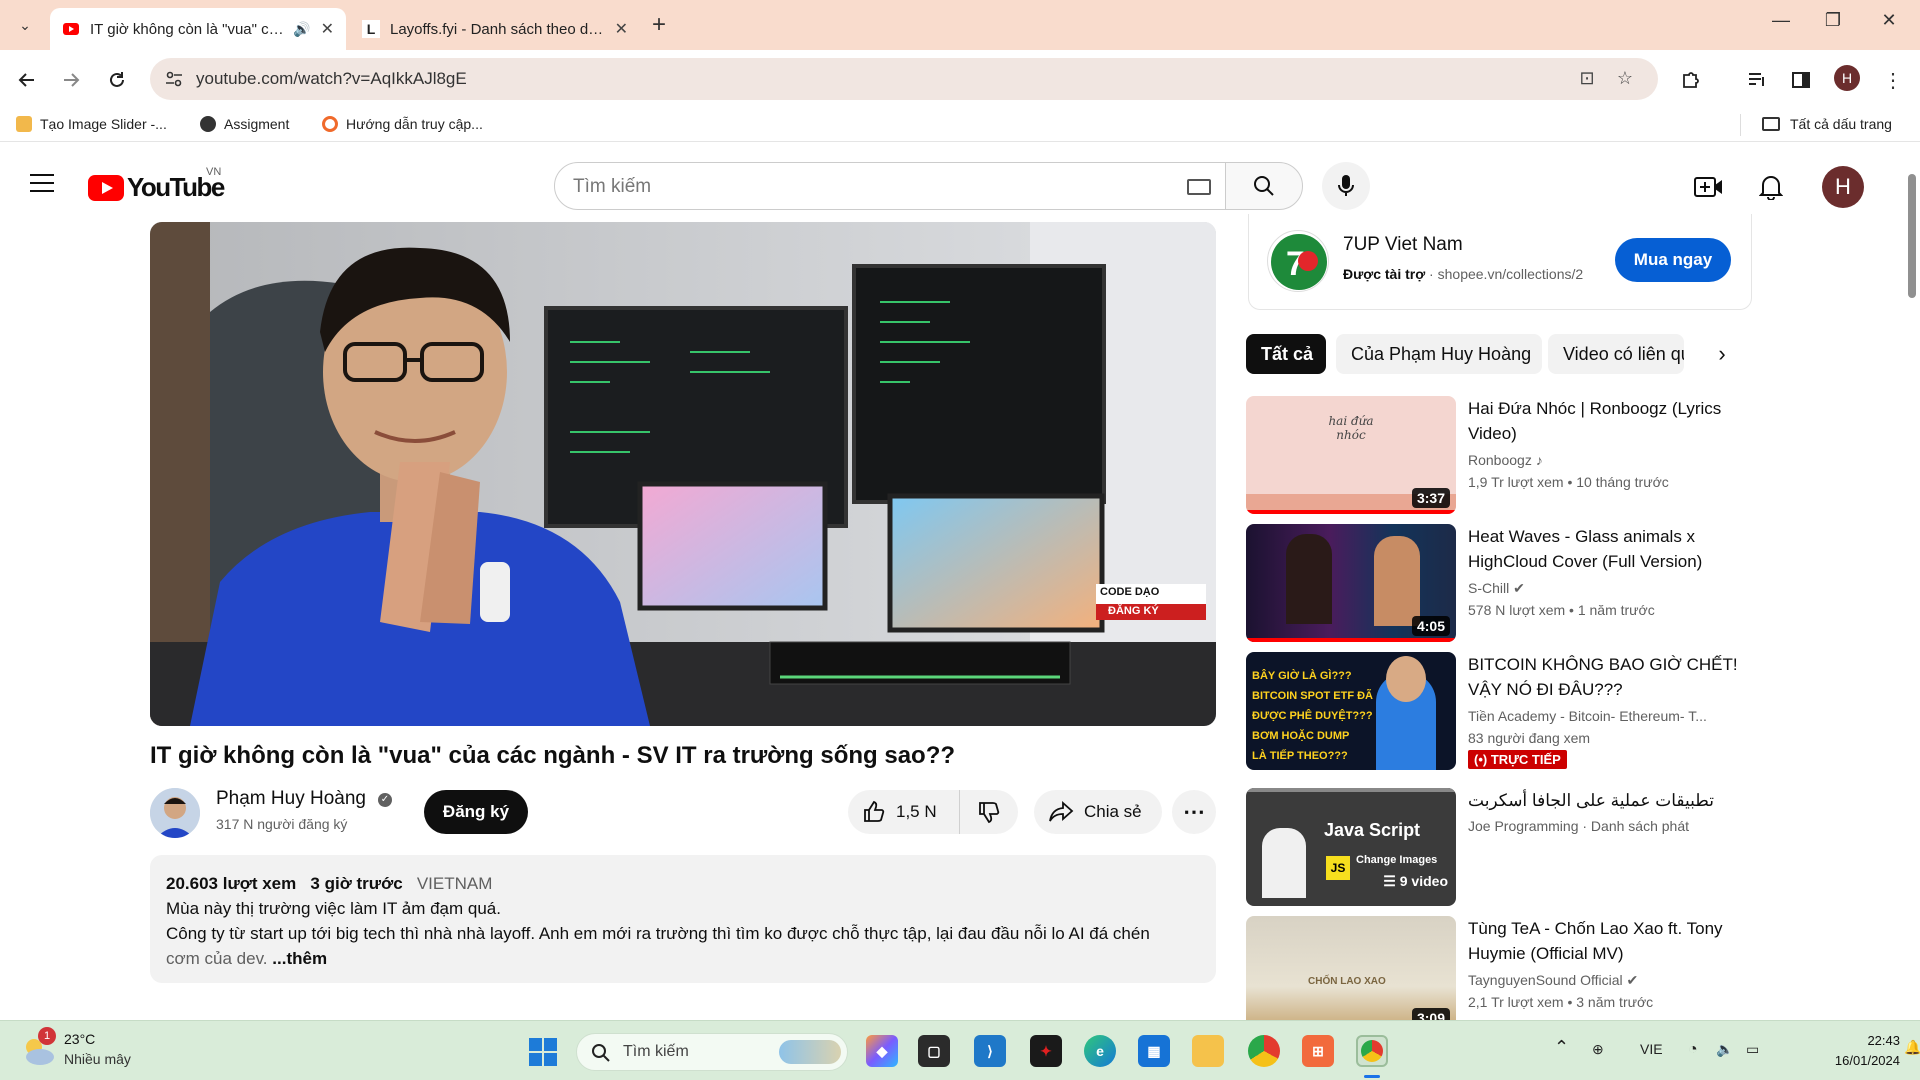 The width and height of the screenshot is (1920, 1080). What do you see at coordinates (1046, 1051) in the screenshot?
I see `game-app-icon: ✦` at bounding box center [1046, 1051].